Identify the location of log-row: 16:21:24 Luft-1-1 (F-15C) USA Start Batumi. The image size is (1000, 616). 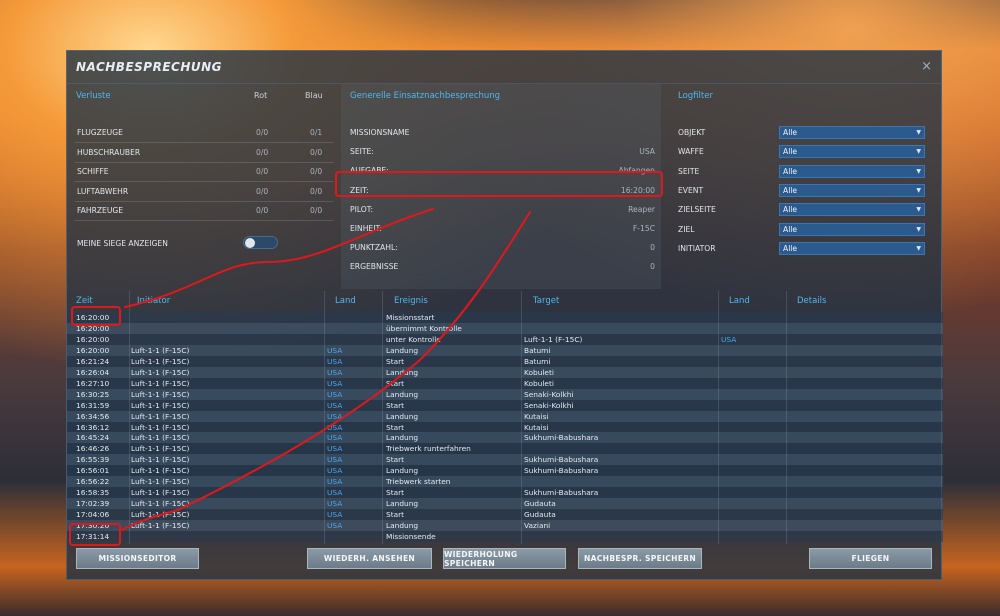
(505, 361).